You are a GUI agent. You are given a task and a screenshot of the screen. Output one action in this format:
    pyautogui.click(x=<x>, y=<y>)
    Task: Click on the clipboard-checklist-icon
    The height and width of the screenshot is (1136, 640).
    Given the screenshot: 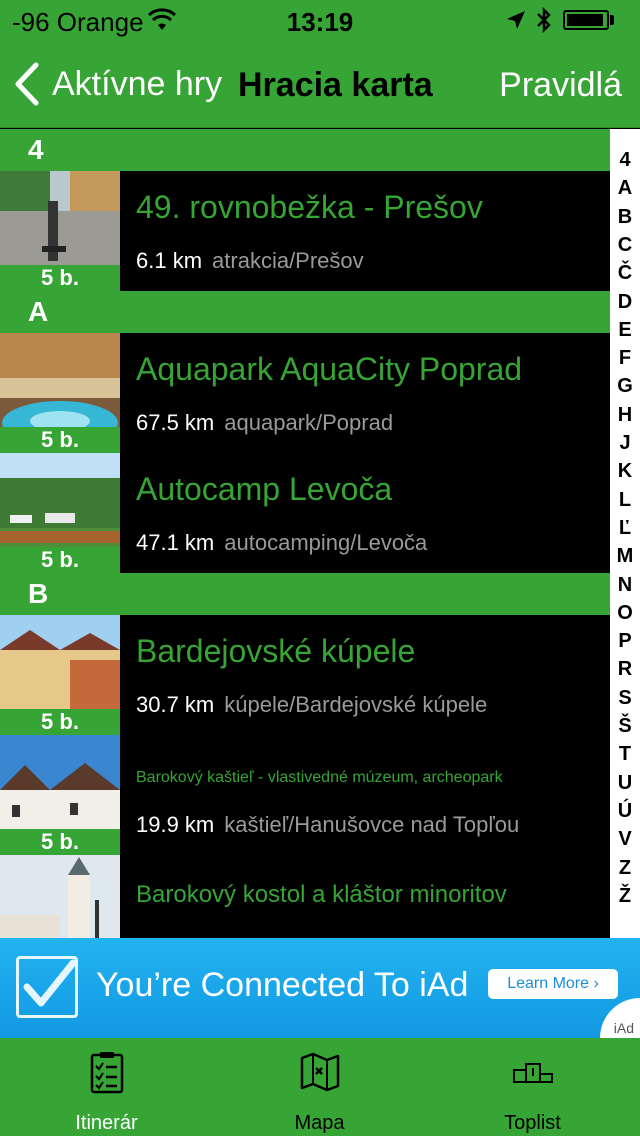 What is the action you would take?
    pyautogui.click(x=106, y=1073)
    